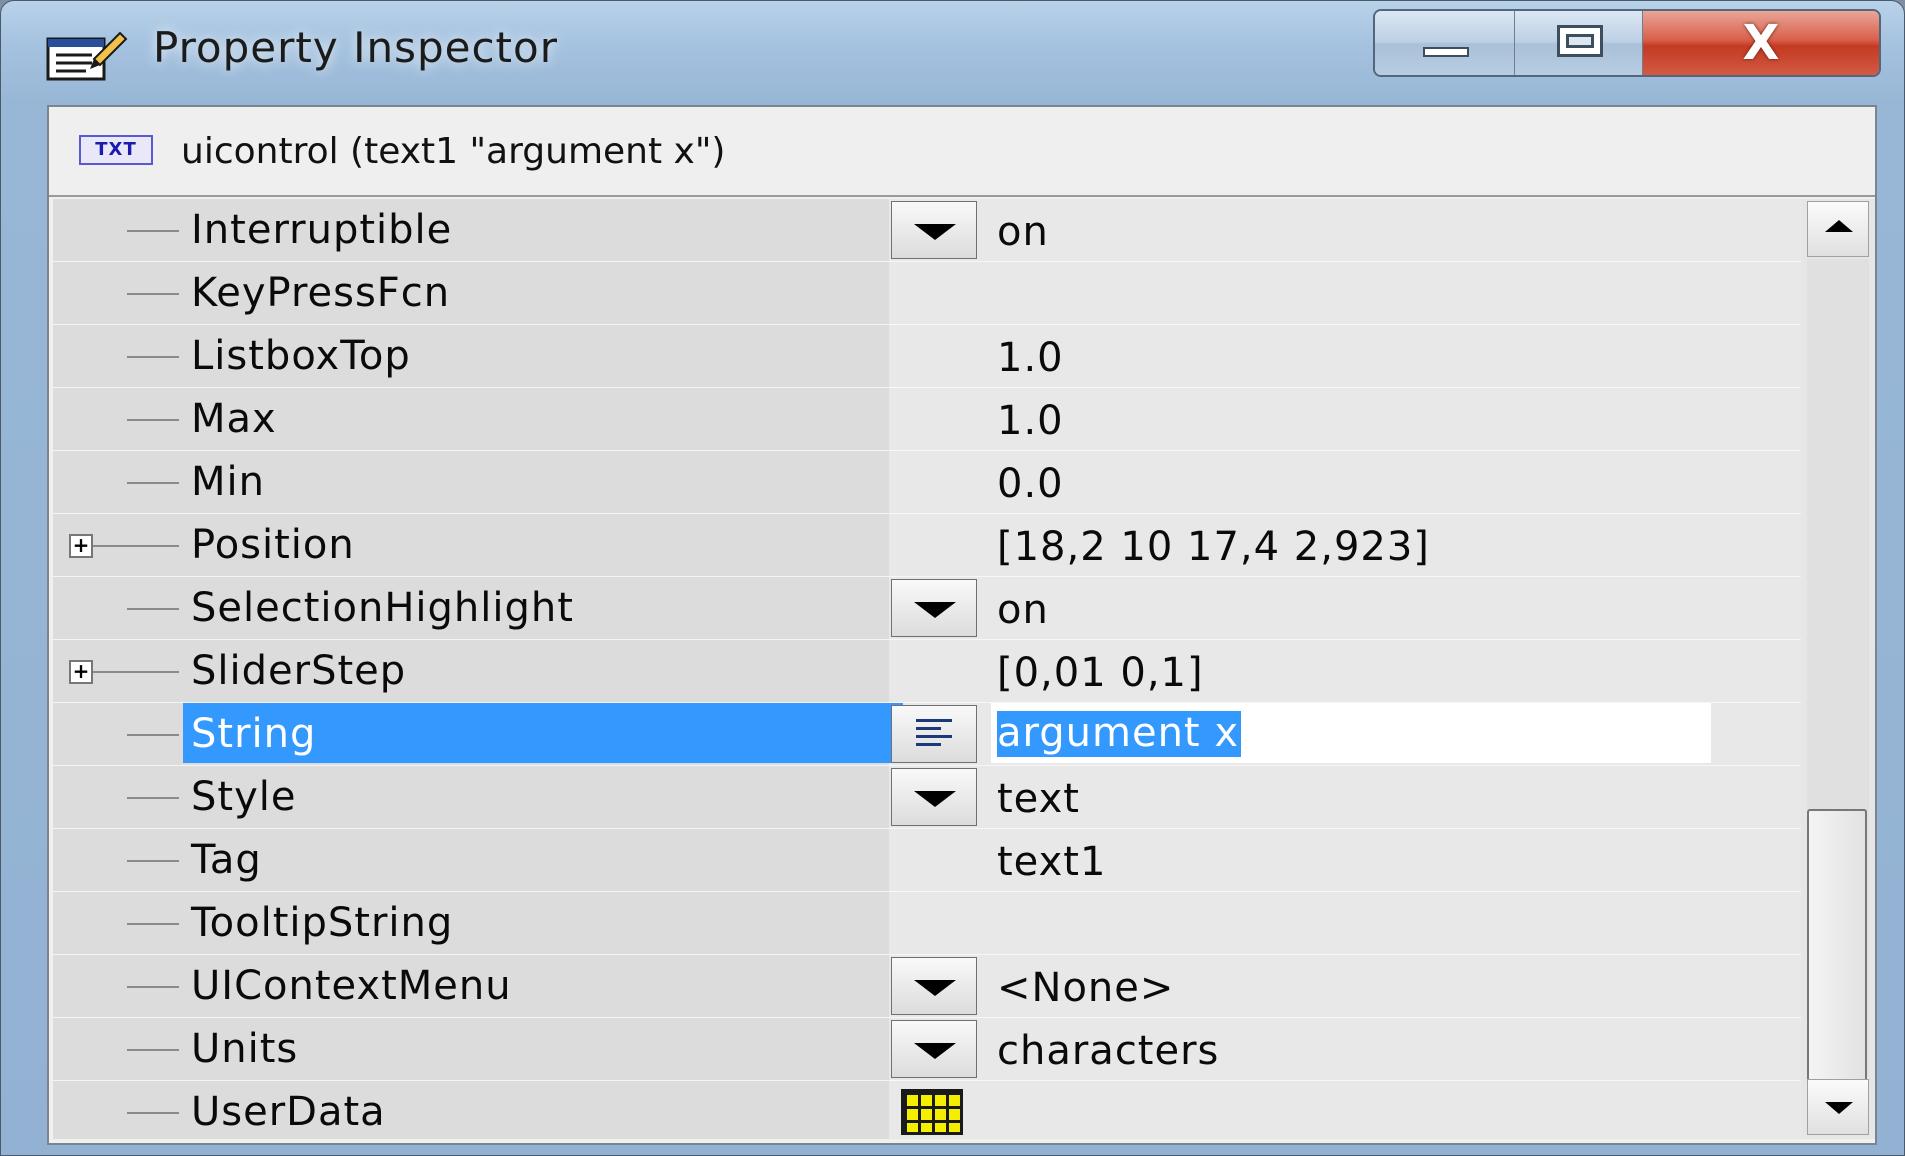 The height and width of the screenshot is (1156, 1905). Describe the element at coordinates (351, 986) in the screenshot. I see `property-name: UIContextMenu` at that location.